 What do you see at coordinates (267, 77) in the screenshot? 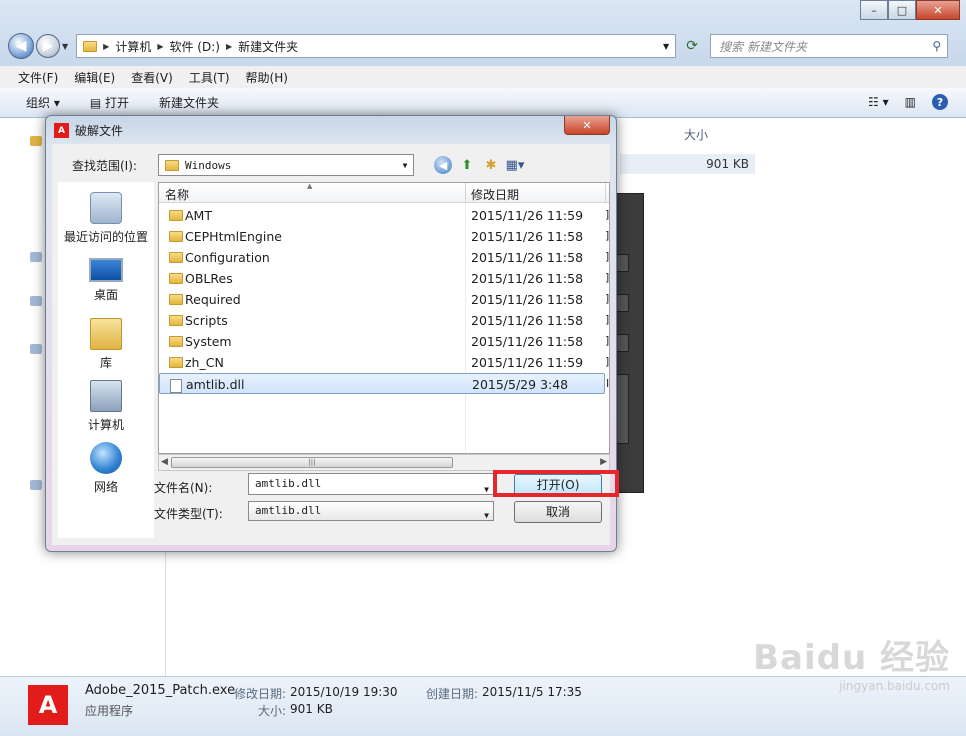
I see `menu-help: 帮助(H)` at bounding box center [267, 77].